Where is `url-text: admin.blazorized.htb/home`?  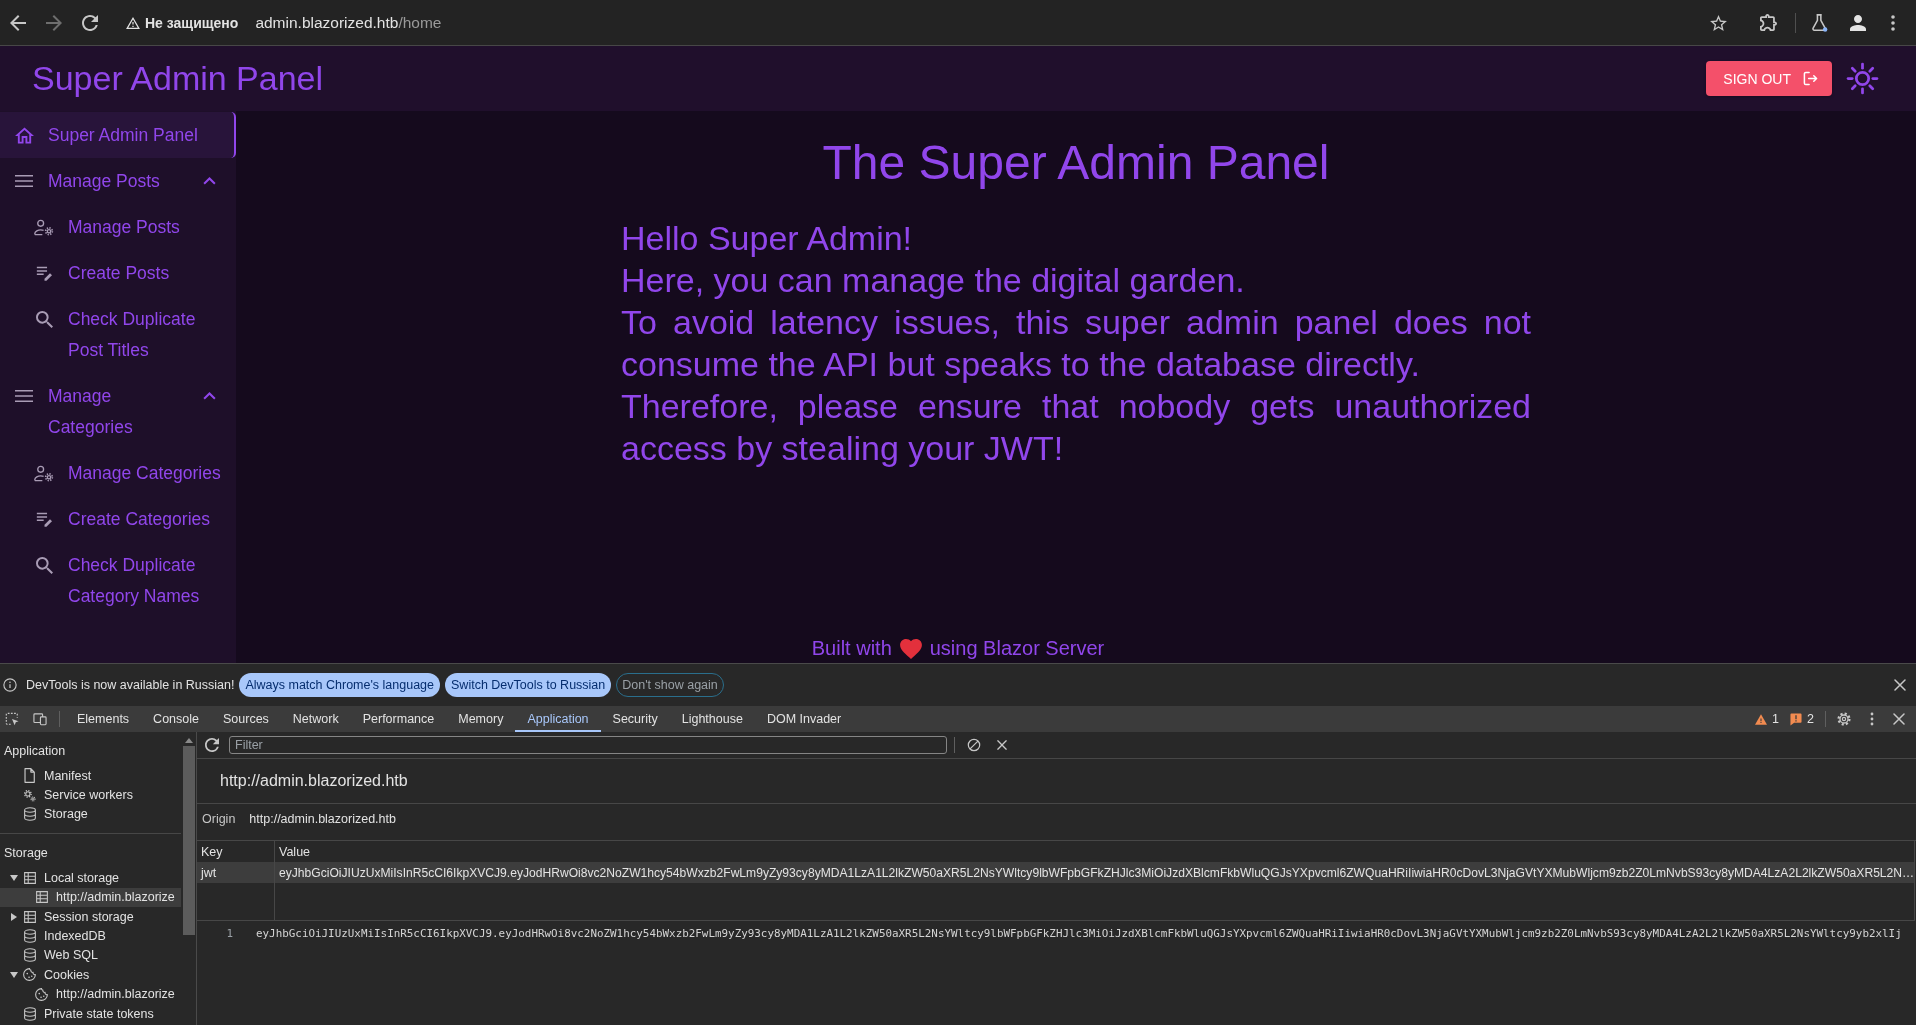 url-text: admin.blazorized.htb/home is located at coordinates (348, 22).